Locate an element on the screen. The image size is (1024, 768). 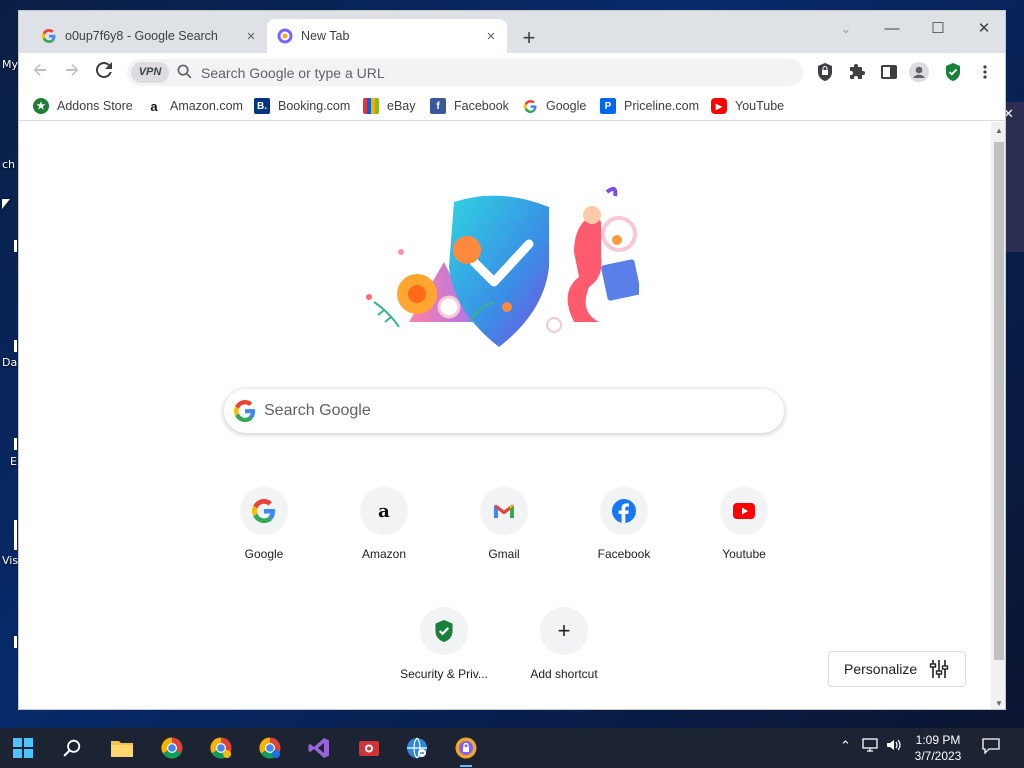
bookmark-priceline: P Priceline.com is located at coordinates (649, 106).